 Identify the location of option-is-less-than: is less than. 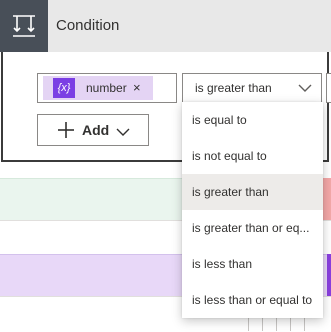
(252, 264).